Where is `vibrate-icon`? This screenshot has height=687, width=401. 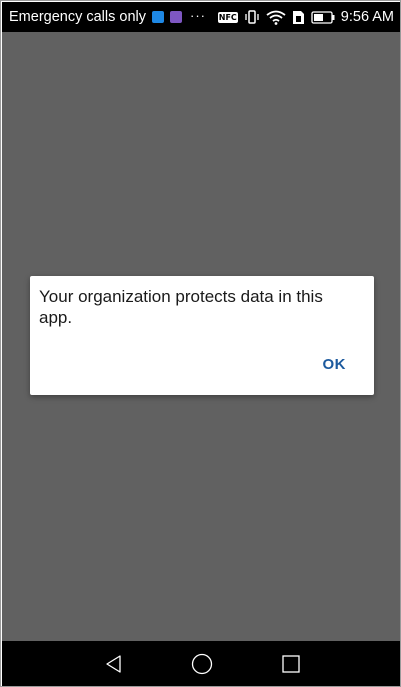 vibrate-icon is located at coordinates (252, 17).